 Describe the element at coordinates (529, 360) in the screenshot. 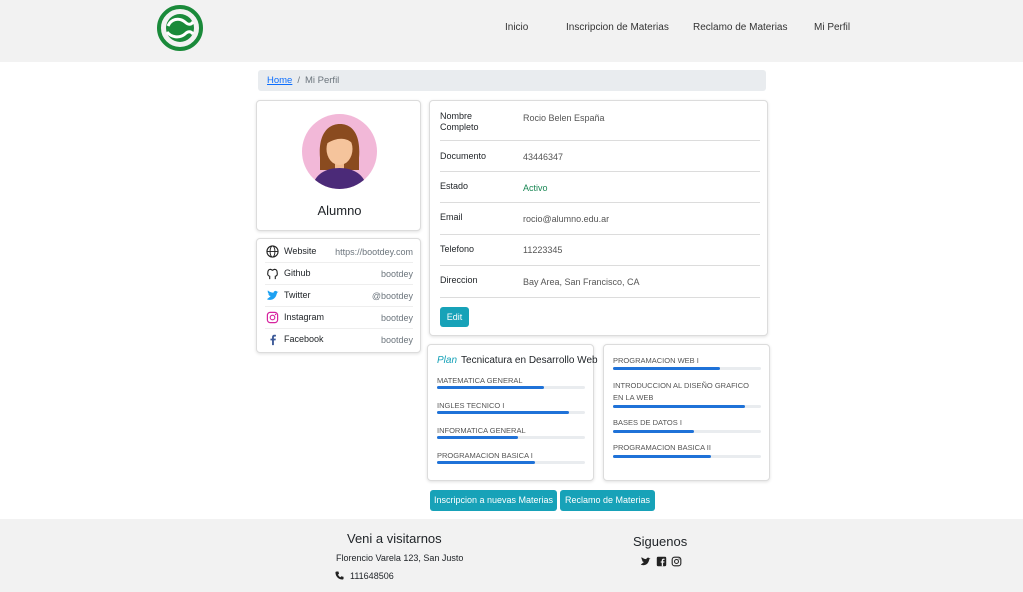

I see `plan-name: Tecnicatura en Desarrollo Web` at that location.